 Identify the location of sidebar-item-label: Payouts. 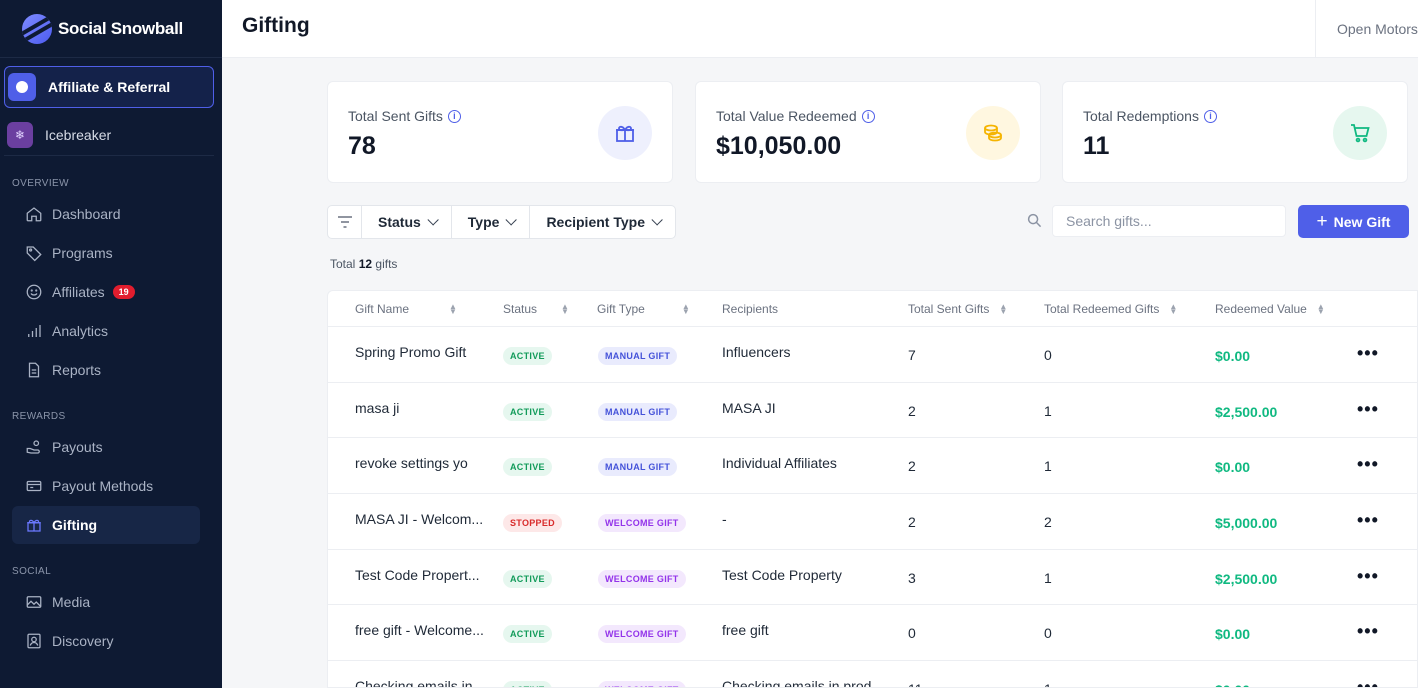
(77, 447).